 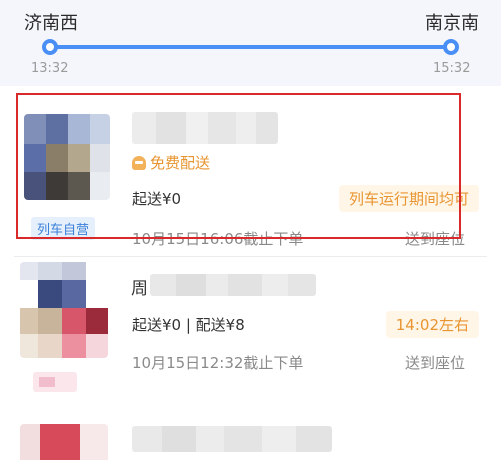 What do you see at coordinates (139, 289) in the screenshot?
I see `shop-name-first-char: 周` at bounding box center [139, 289].